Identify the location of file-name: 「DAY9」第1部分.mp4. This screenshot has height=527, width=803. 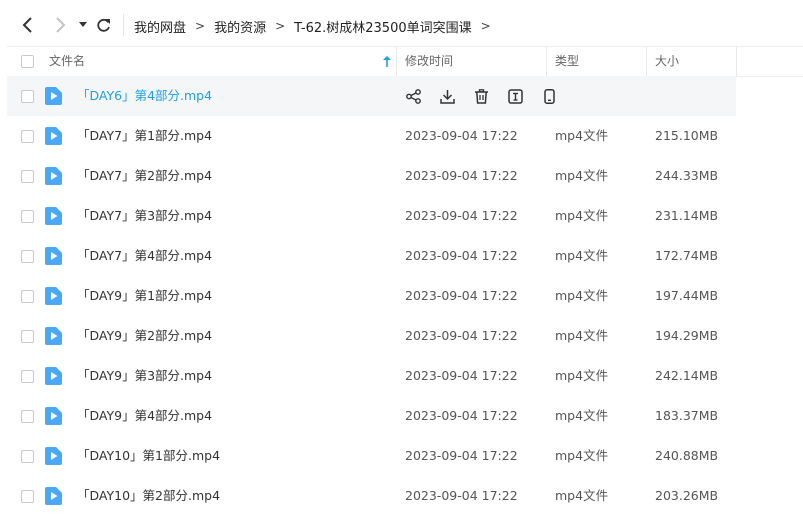
(144, 296).